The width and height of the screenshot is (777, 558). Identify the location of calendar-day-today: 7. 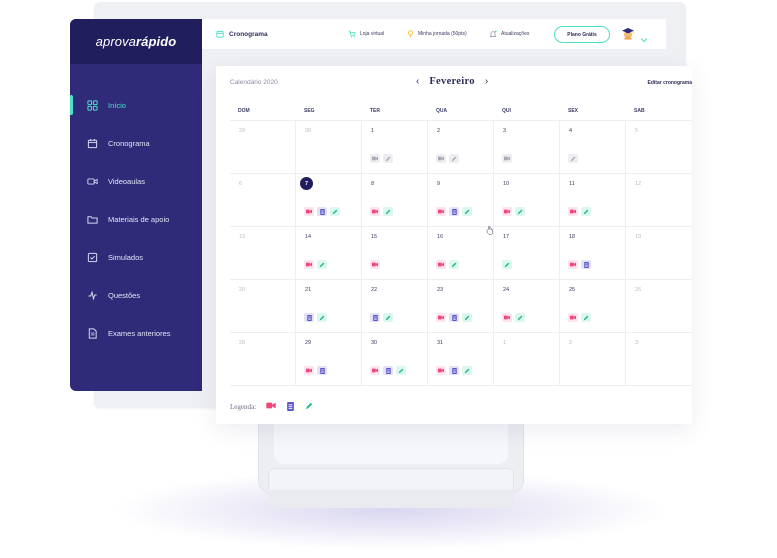
(329, 200).